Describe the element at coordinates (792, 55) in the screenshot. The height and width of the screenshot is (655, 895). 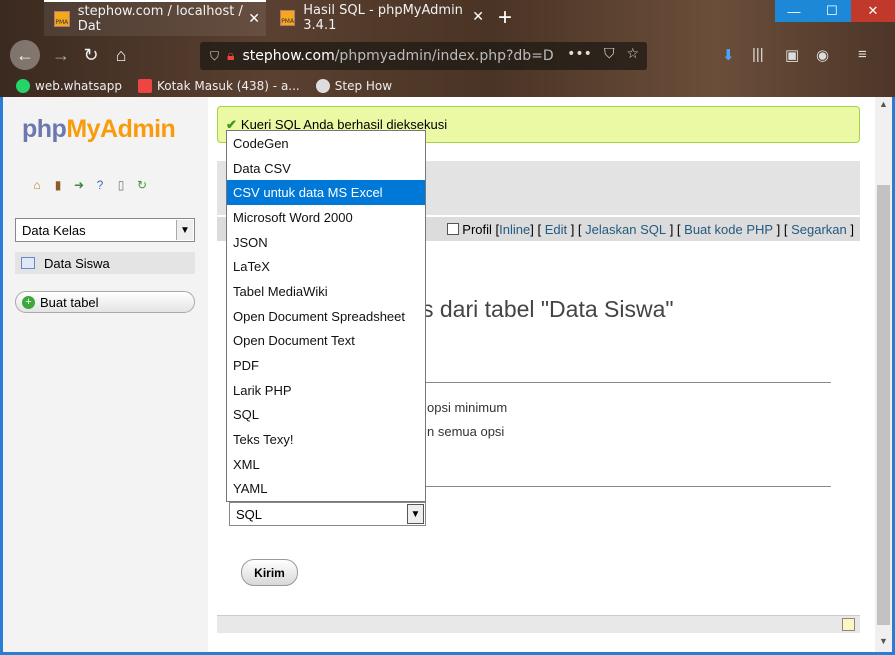
I see `sidebar-icon: ▣` at that location.